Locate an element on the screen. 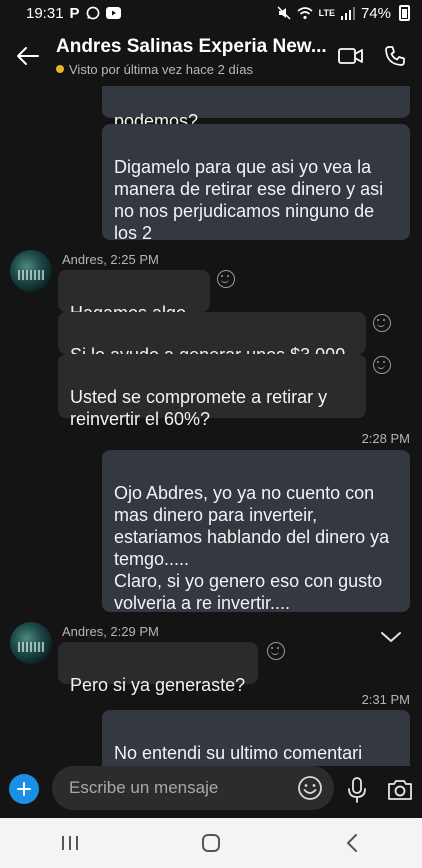  sender-meta: Andres, 2:29 PM is located at coordinates (110, 631).